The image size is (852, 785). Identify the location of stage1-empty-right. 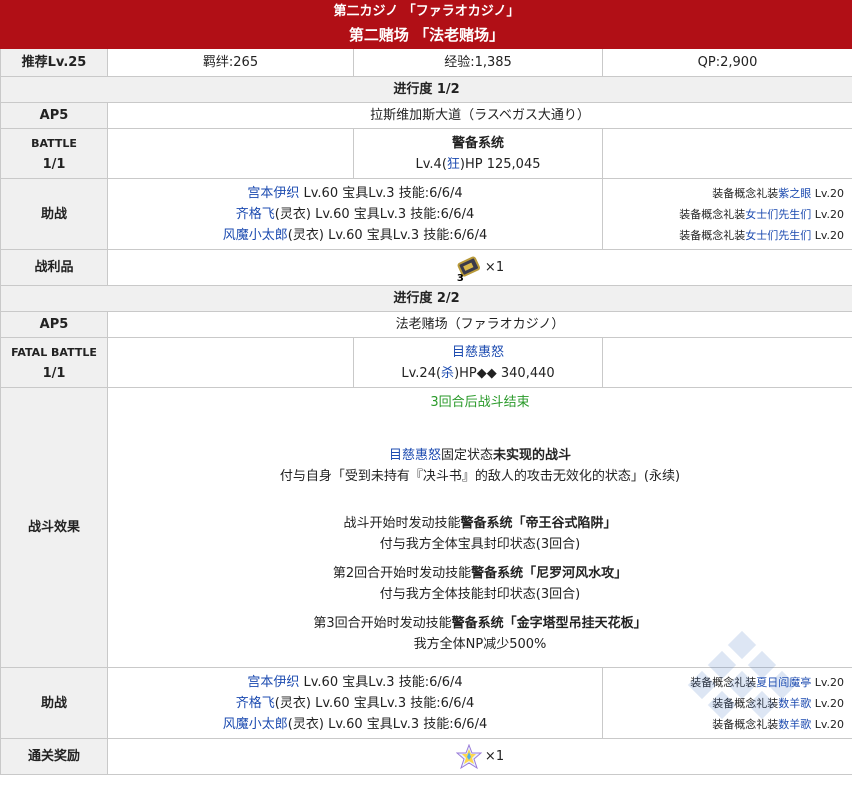
(726, 153).